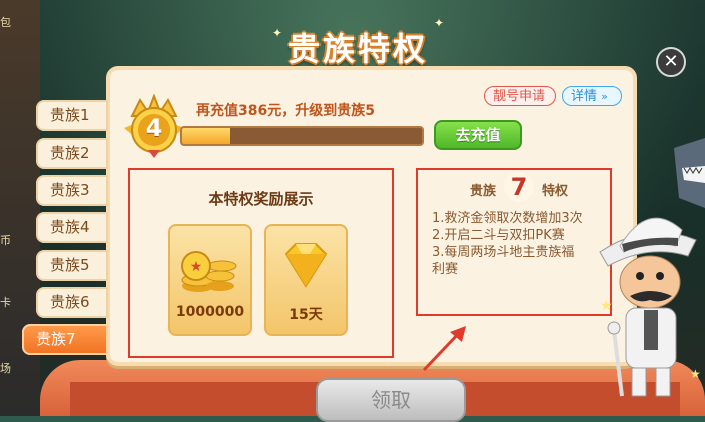  Describe the element at coordinates (5, 22) in the screenshot. I see `bg-label: 包` at that location.